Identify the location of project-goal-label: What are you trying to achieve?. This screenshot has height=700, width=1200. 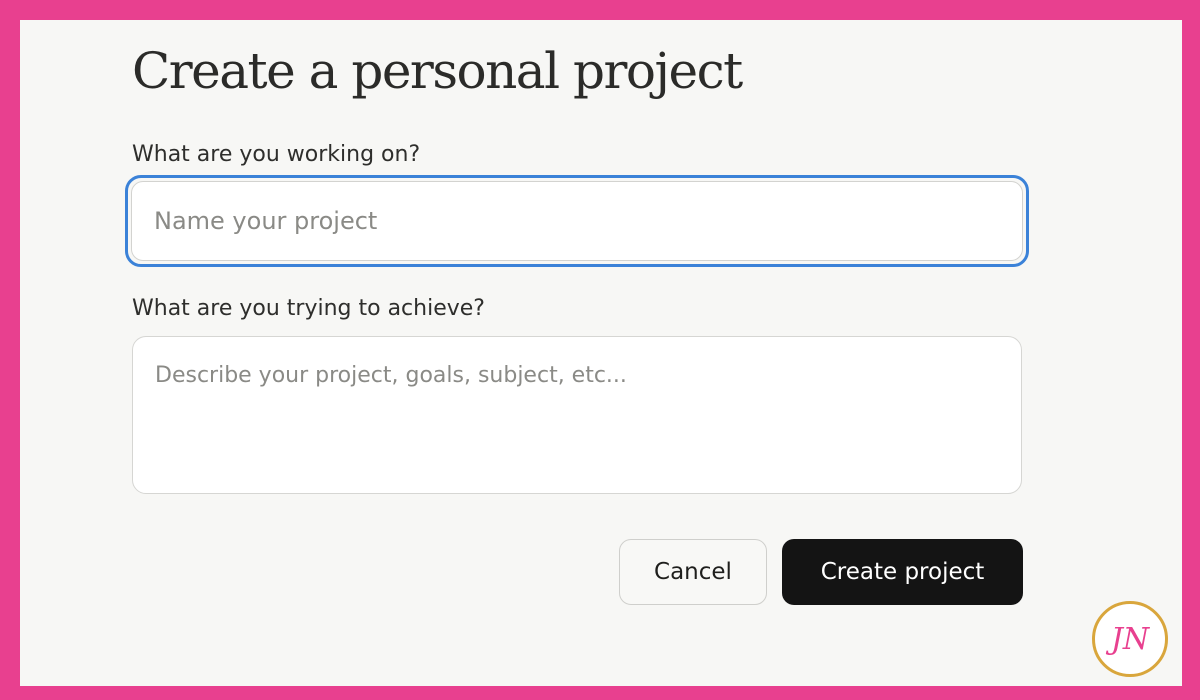
(308, 308).